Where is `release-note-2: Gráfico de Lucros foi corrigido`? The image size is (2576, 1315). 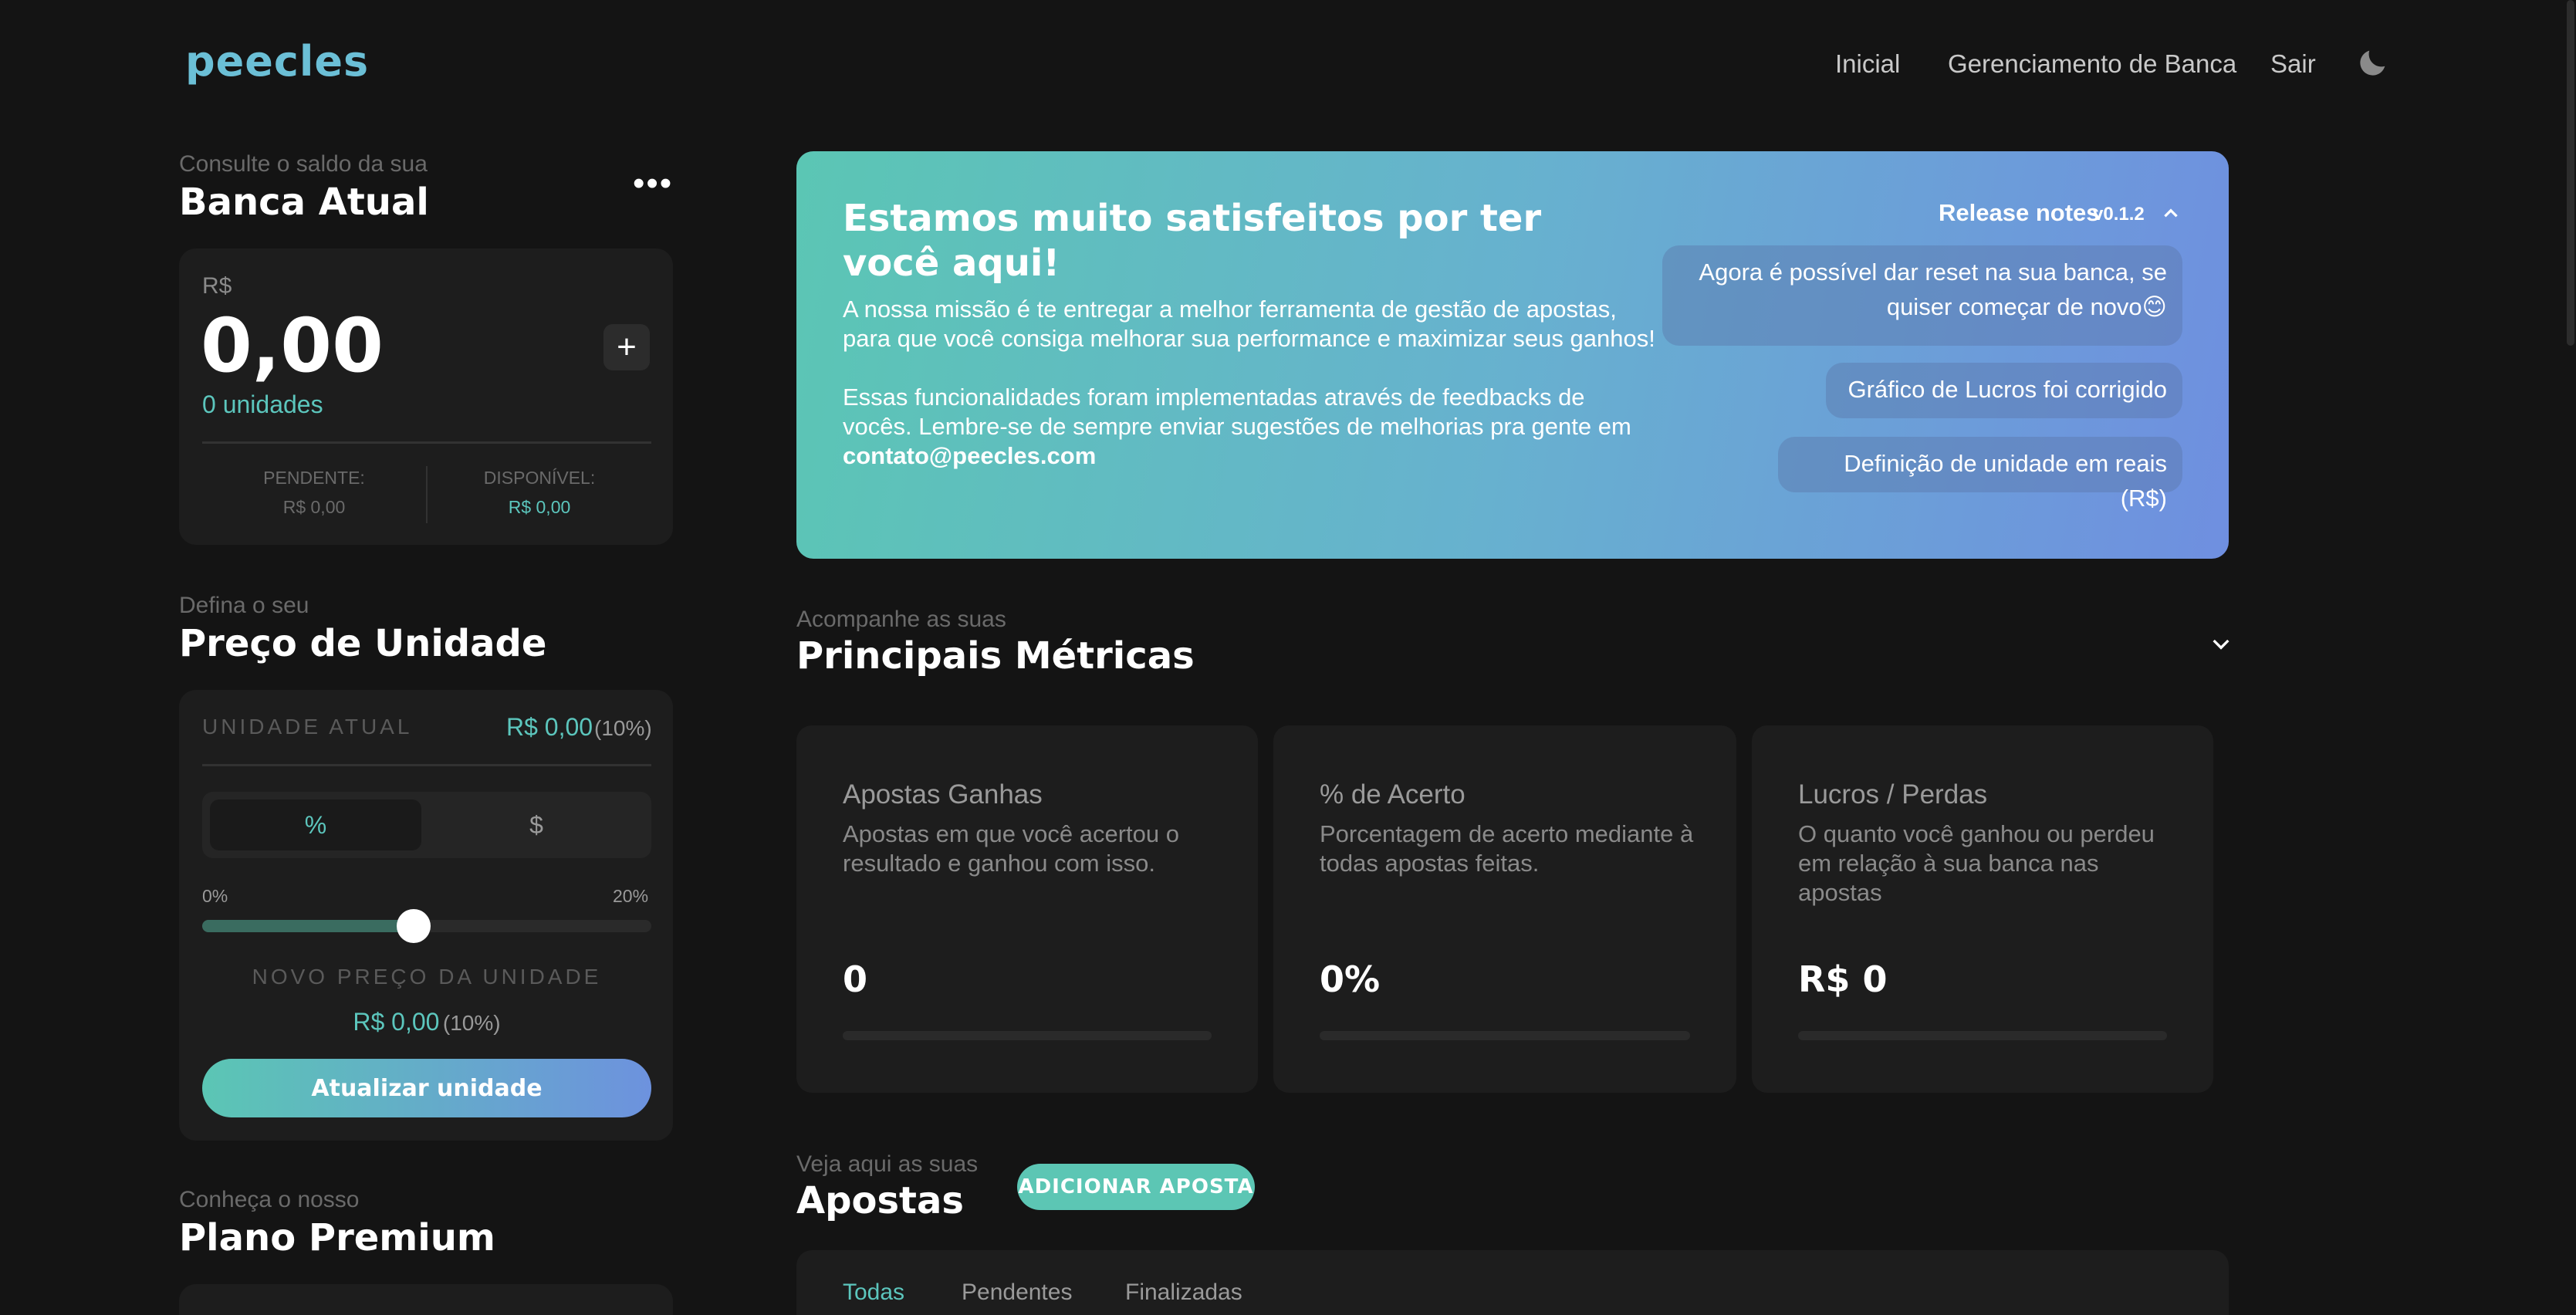
release-note-2: Gráfico de Lucros foi corrigido is located at coordinates (2004, 390).